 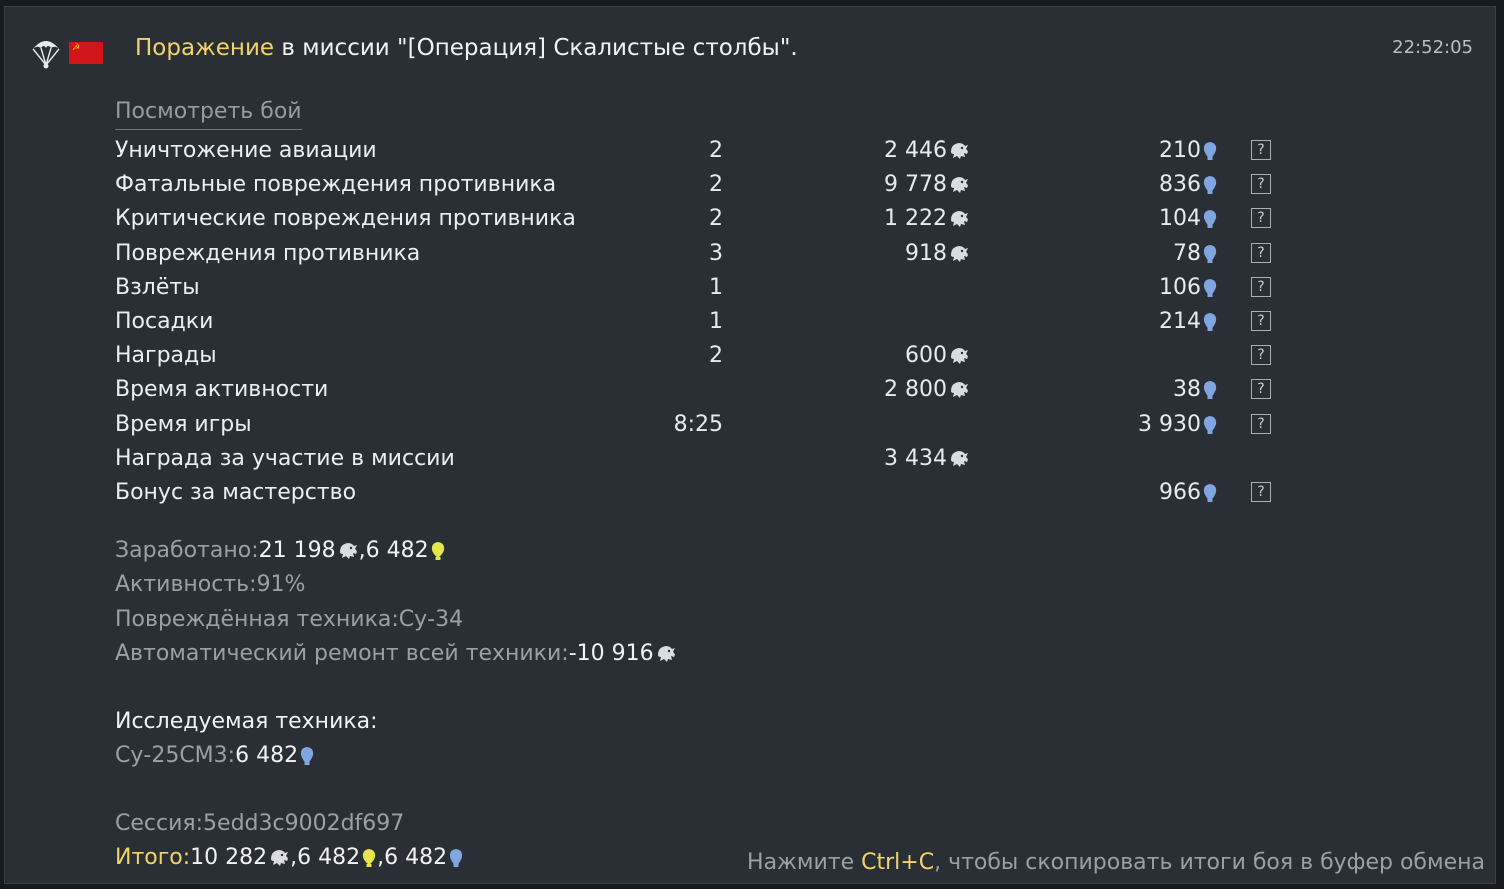 I want to click on row-rp: 210, so click(x=1188, y=151).